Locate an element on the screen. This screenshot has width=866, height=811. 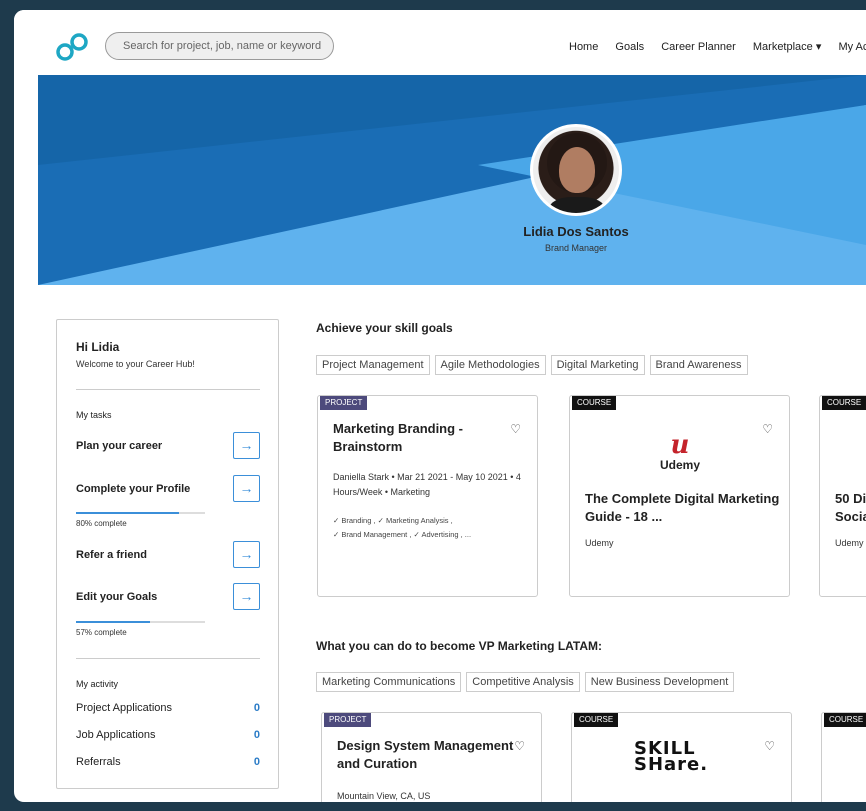
task-label: Refer a friend is located at coordinates (111, 555).